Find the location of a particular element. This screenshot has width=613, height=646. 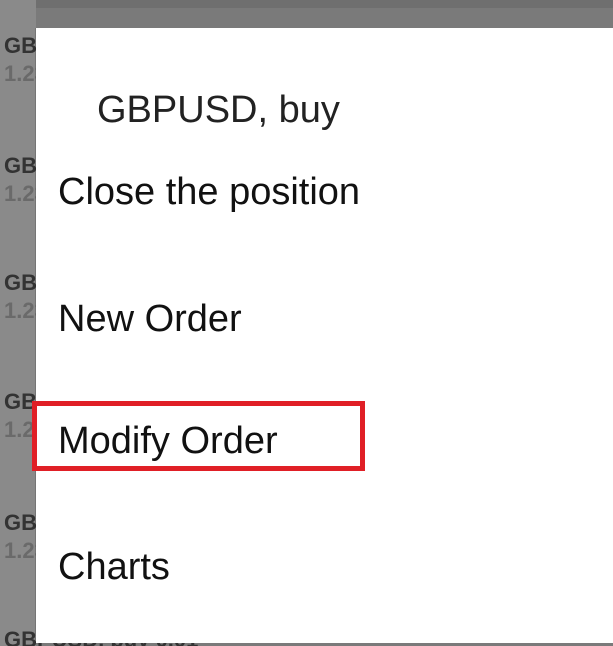

menu-item-new-order: New Order is located at coordinates (318, 319).